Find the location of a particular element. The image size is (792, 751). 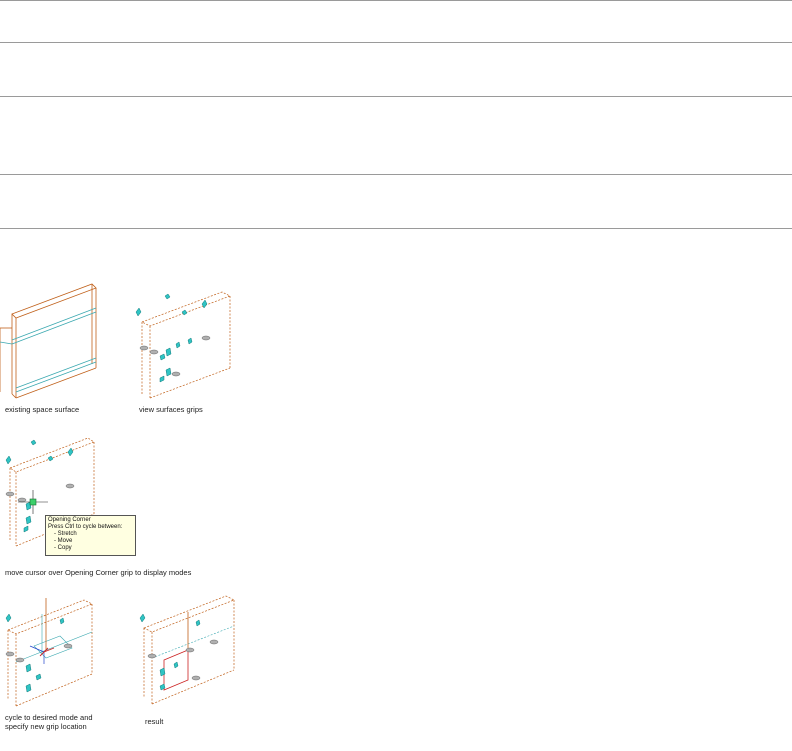

tooltip-subtitle: Press Ctrl to cycle between: is located at coordinates (85, 527).